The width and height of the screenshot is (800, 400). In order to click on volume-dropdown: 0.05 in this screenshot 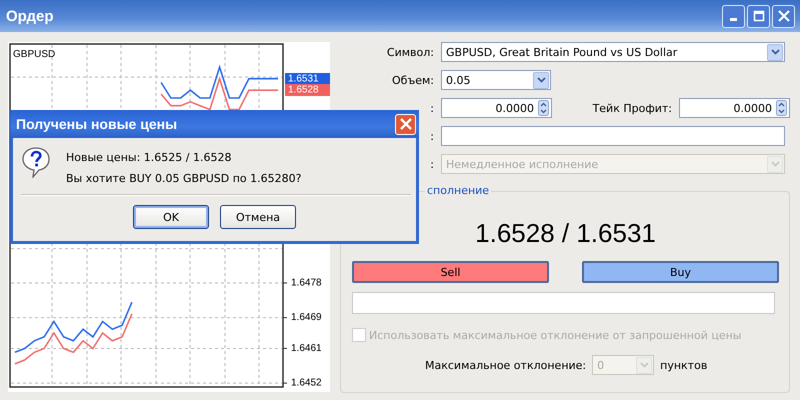, I will do `click(496, 80)`.